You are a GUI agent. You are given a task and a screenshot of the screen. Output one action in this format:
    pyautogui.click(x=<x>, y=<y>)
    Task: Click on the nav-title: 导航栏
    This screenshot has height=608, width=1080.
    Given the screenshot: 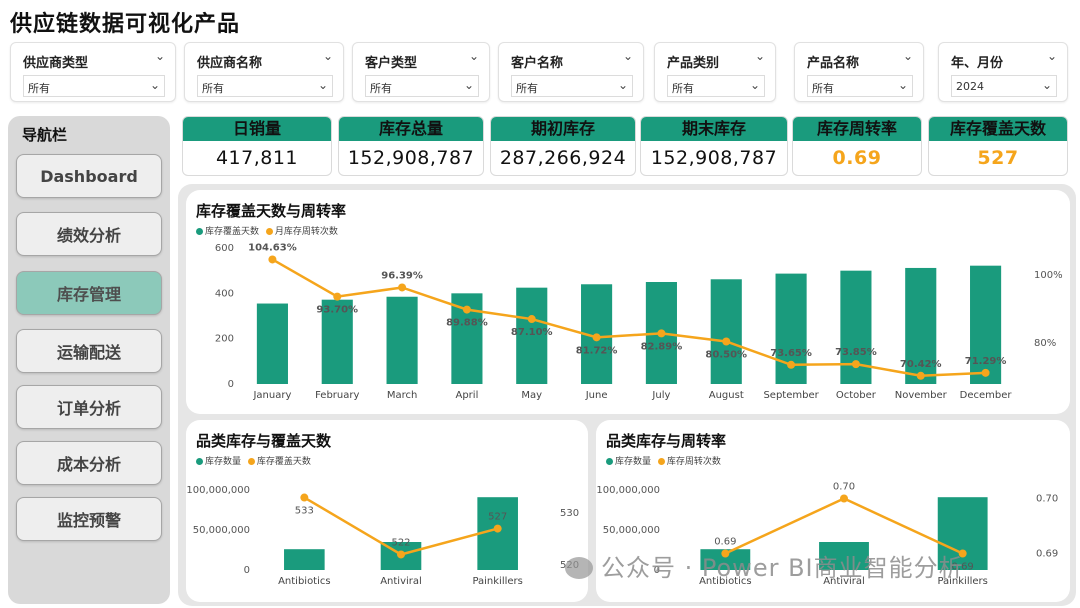 What is the action you would take?
    pyautogui.click(x=45, y=135)
    